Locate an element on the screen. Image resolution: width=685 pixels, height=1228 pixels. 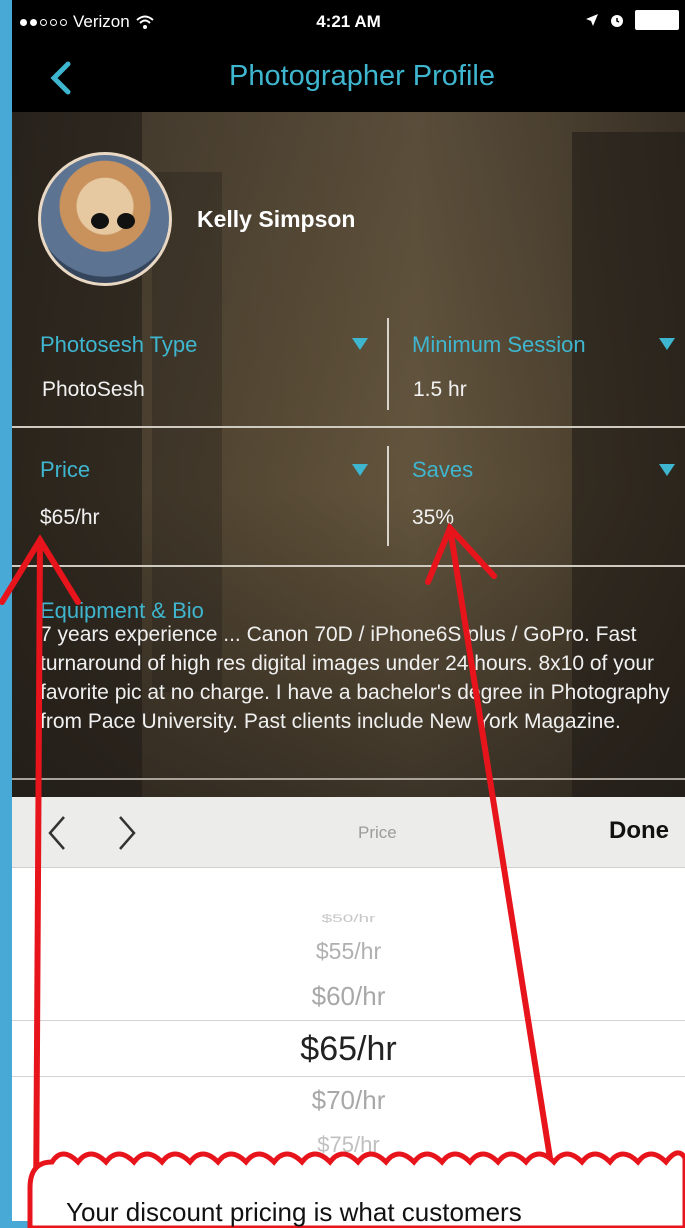
picker-option: $55/hr is located at coordinates (348, 951).